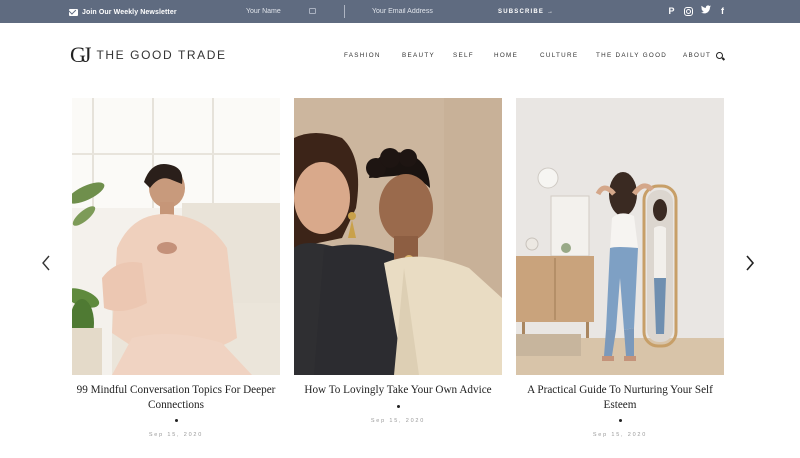 The image size is (800, 458). I want to click on logo-text: THE GOOD TRADE, so click(161, 55).